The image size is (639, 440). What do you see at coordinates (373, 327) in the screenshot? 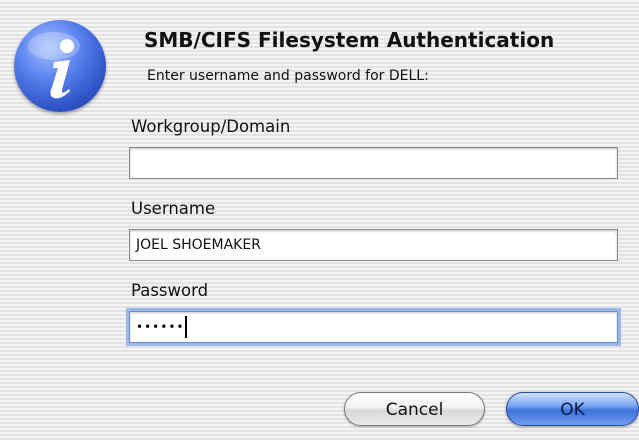
I see `password-input: ••••••` at bounding box center [373, 327].